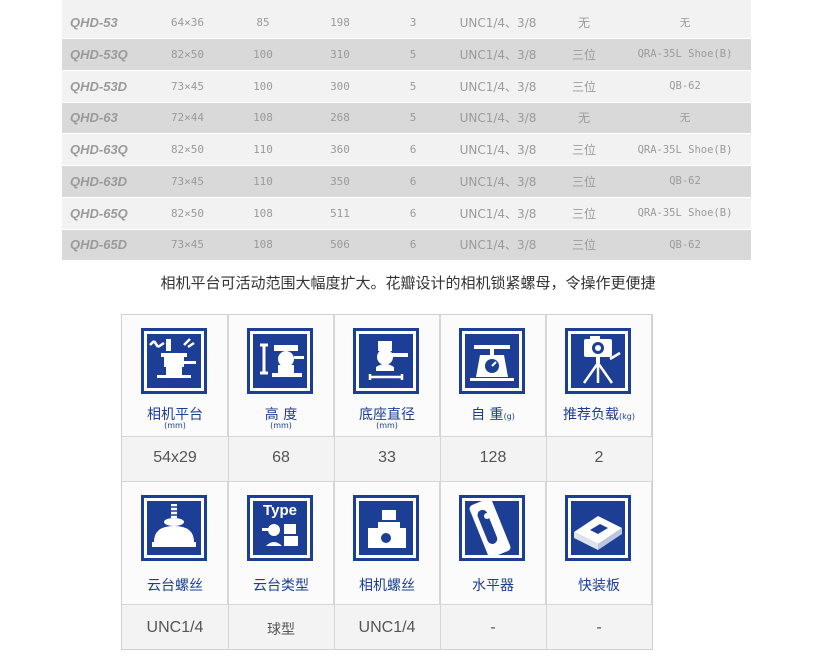 Image resolution: width=816 pixels, height=668 pixels. I want to click on spec-row: QHD-63D 73×45 110 350 6 UNC1/4、3/8 三位 QB-62, so click(406, 181).